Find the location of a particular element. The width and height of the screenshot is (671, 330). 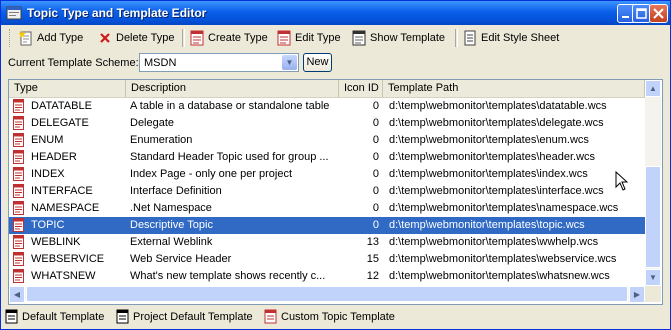

cell-type: HEADER is located at coordinates (54, 157).